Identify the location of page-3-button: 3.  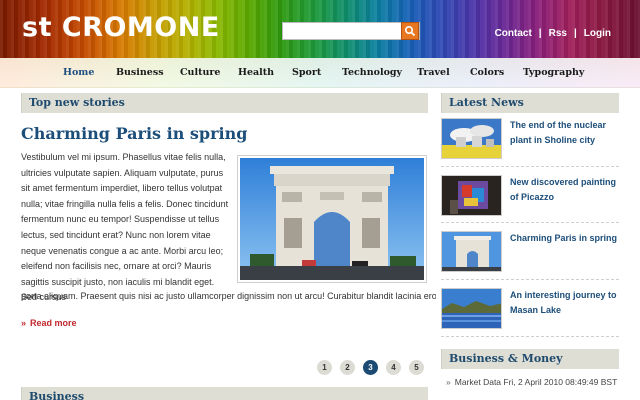
(370, 367).